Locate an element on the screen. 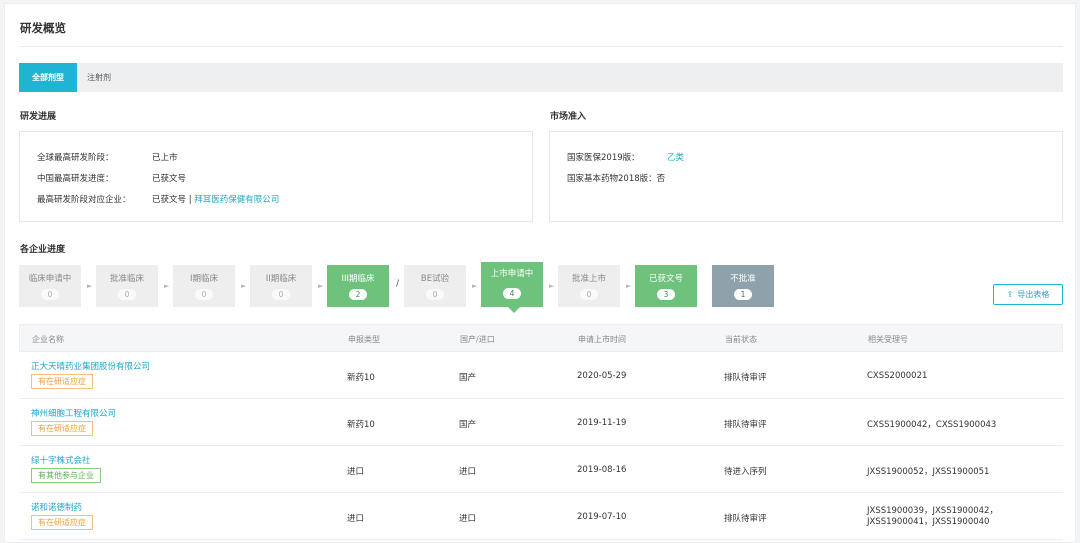 Image resolution: width=1080 pixels, height=543 pixels. progress-row-company: 最高研发阶段对应企业： 已获文号 | 拜耳医药保健有限公司 is located at coordinates (158, 199).